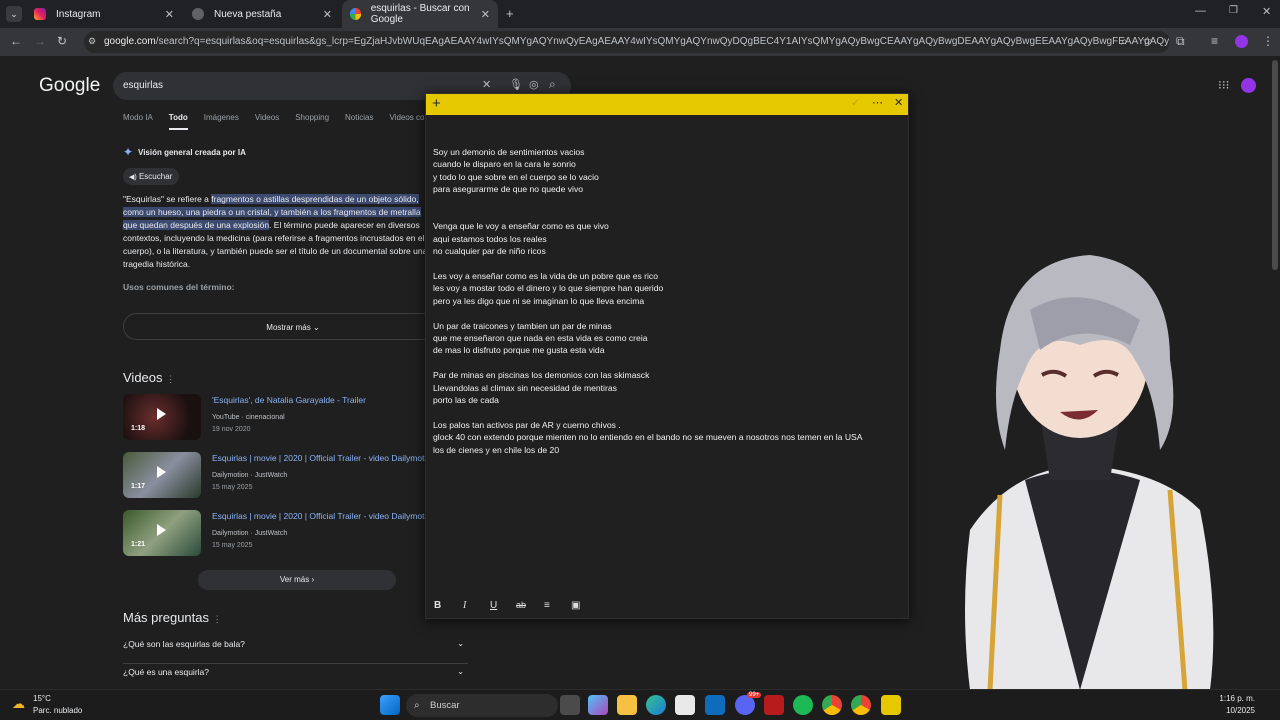 The width and height of the screenshot is (1280, 720). I want to click on minimize-icon: —, so click(1200, 11).